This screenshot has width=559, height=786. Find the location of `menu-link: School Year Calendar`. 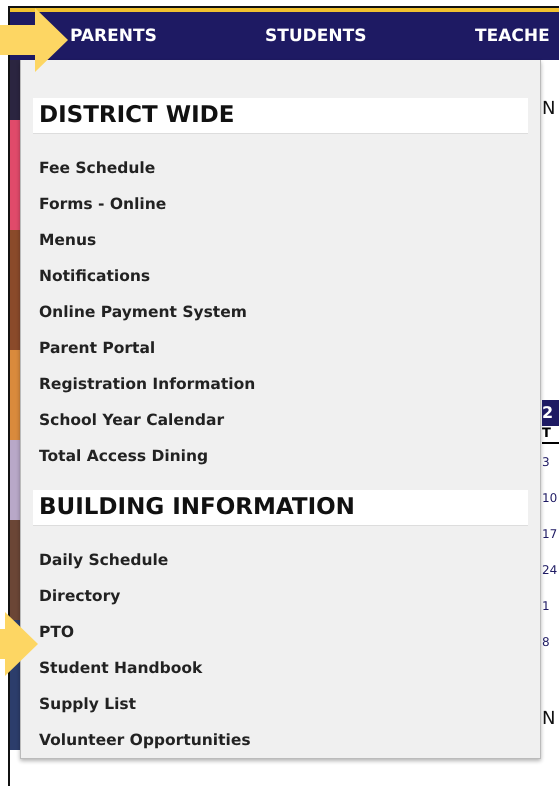

menu-link: School Year Calendar is located at coordinates (280, 420).